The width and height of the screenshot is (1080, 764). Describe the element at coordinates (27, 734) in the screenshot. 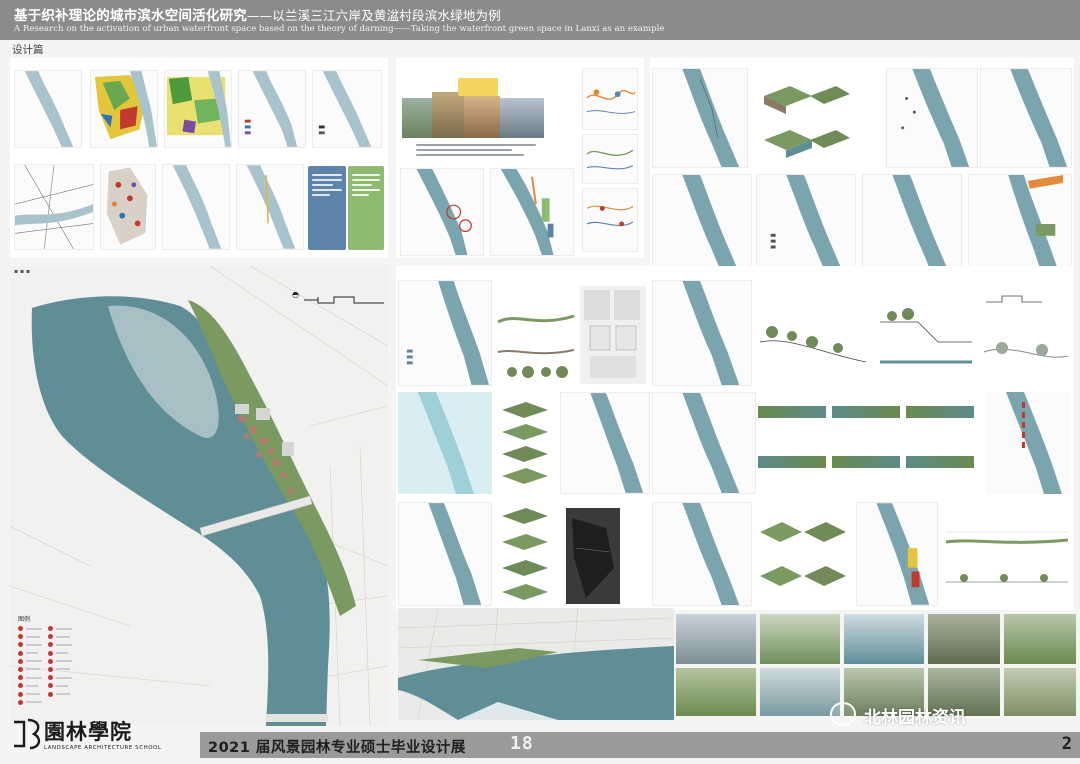

I see `school-emblem-icon` at that location.